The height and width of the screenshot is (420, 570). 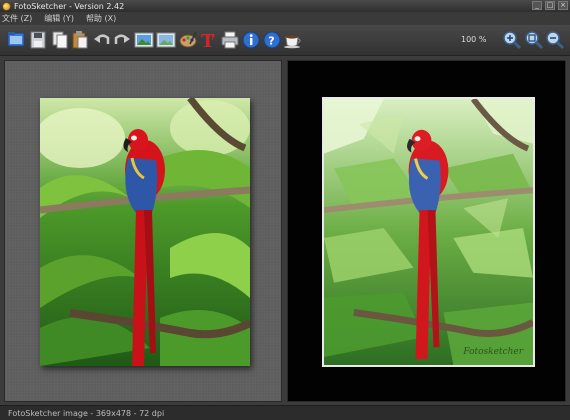 I want to click on zoom-in-icon, so click(x=512, y=40).